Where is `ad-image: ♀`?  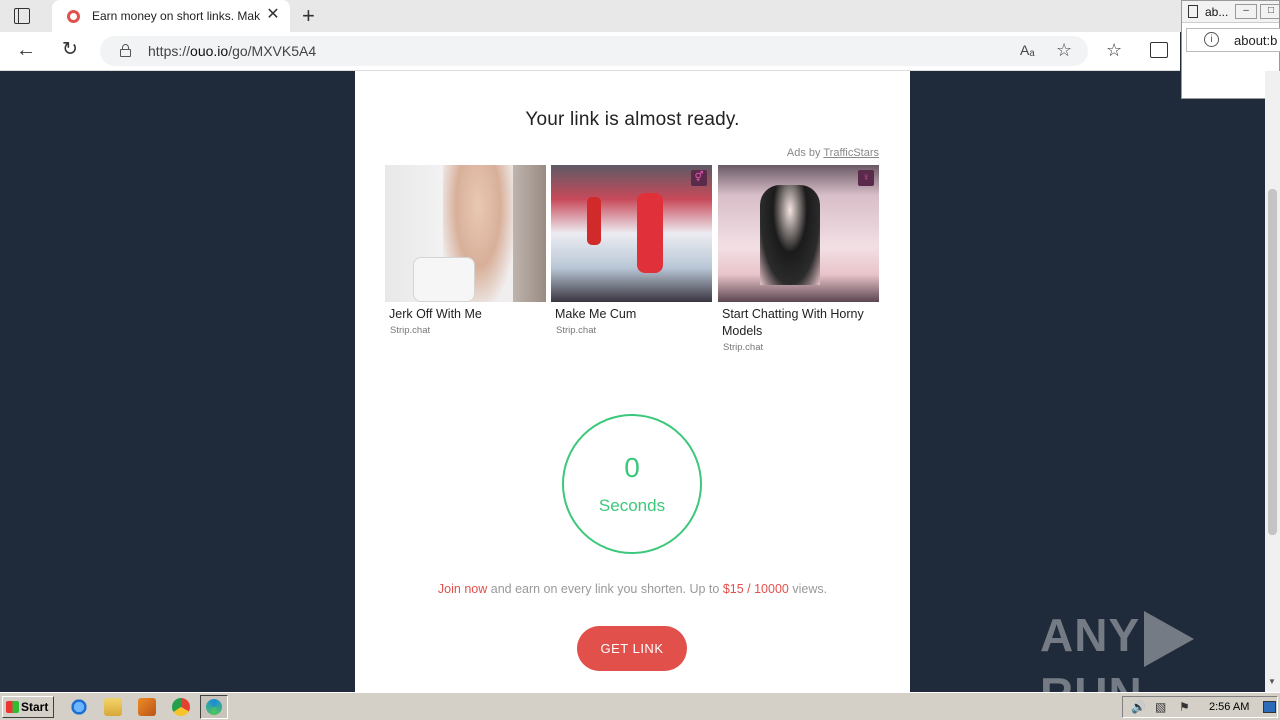
ad-image: ♀ is located at coordinates (798, 233).